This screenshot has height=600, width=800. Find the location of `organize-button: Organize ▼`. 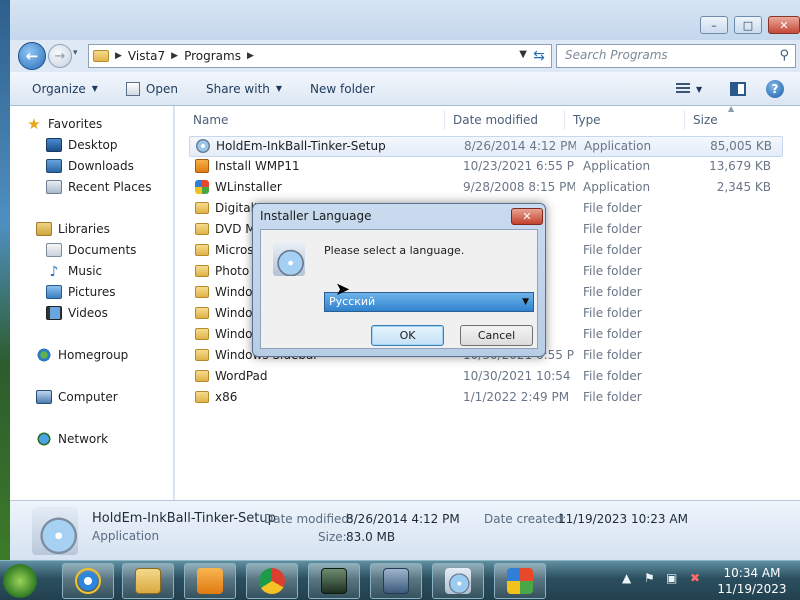

organize-button: Organize ▼ is located at coordinates (65, 89).